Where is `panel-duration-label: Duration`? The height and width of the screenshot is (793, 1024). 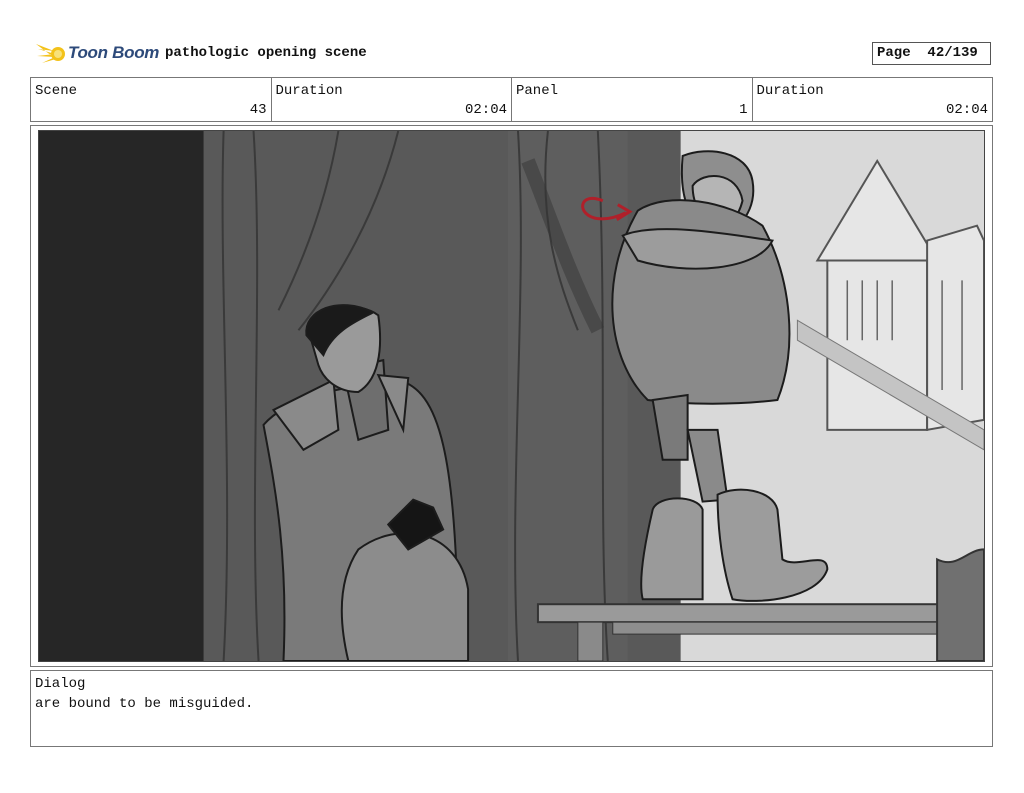
panel-duration-label: Duration is located at coordinates (790, 91).